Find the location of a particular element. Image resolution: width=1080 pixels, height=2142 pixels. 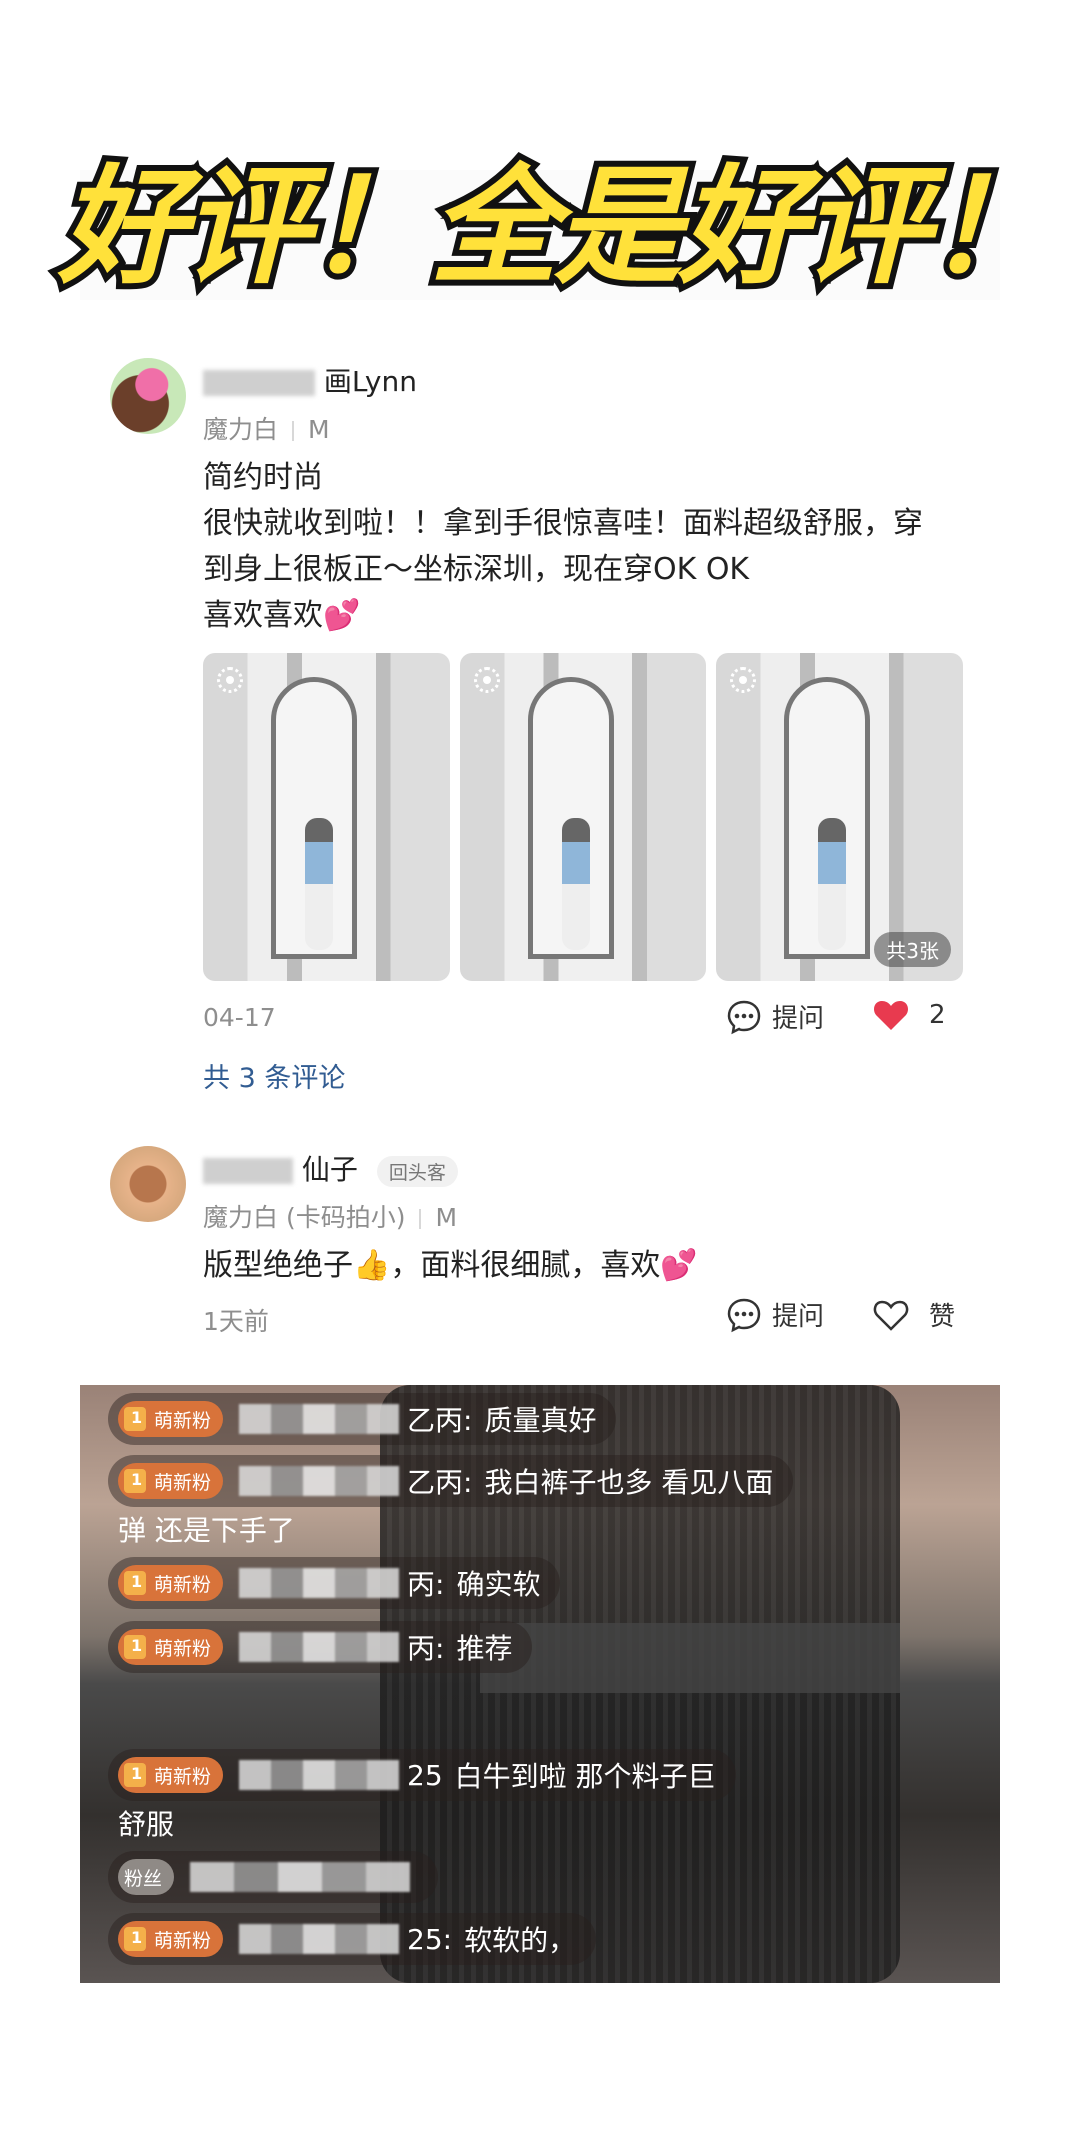

like-button: 赞 is located at coordinates (914, 1314).